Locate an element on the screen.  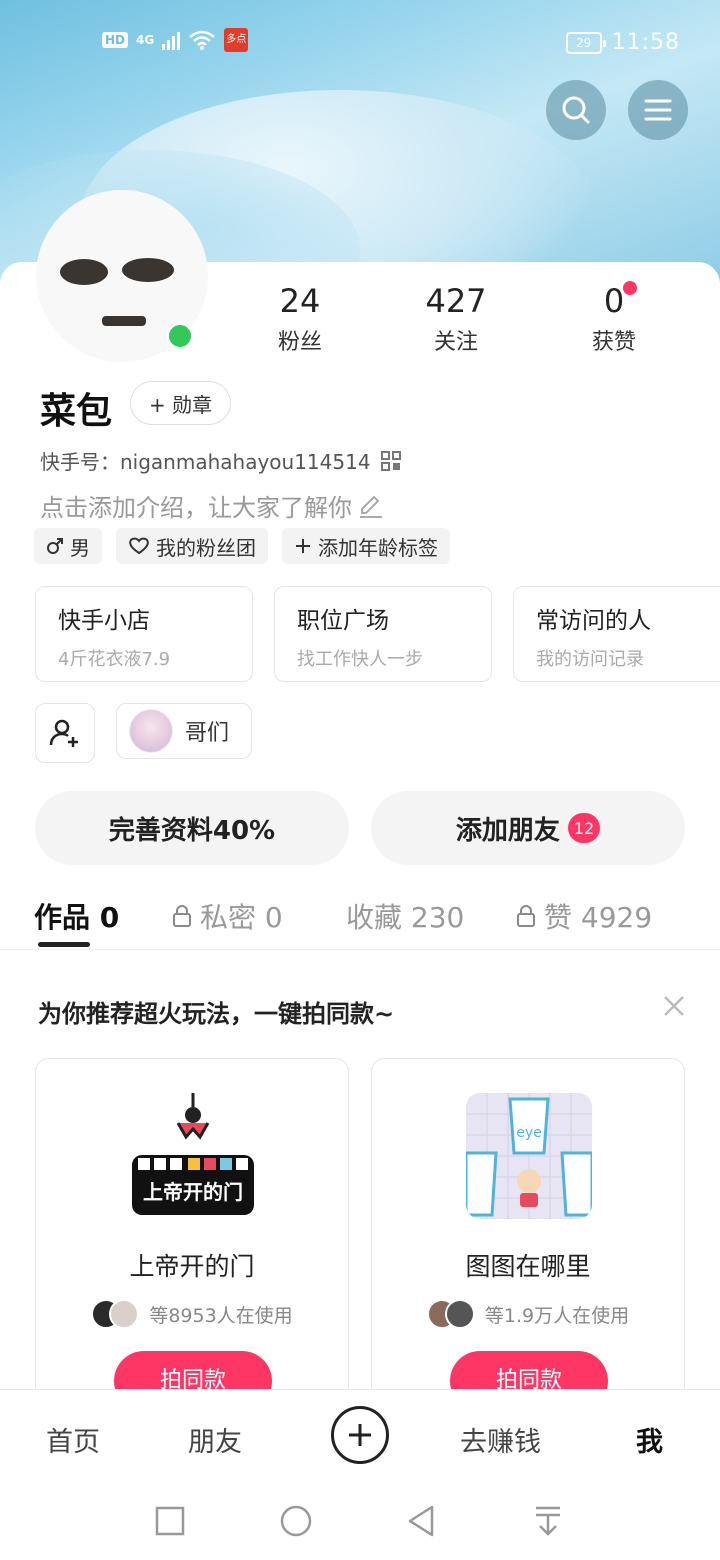
hd-icon: HD is located at coordinates (115, 40).